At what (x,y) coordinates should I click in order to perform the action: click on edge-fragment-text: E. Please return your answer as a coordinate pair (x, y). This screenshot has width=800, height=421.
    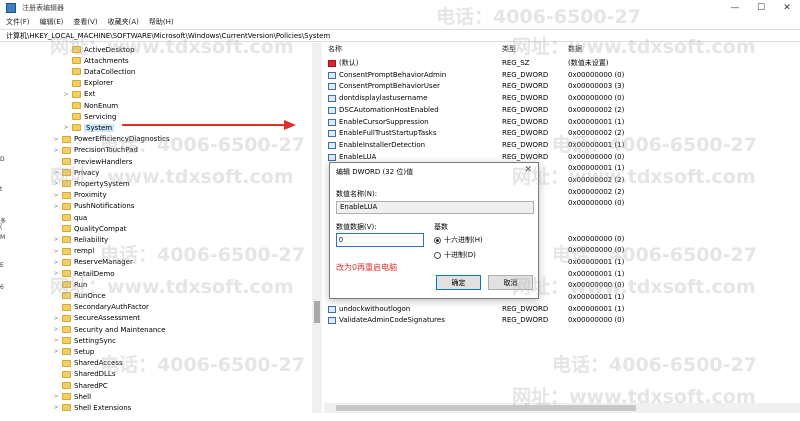
    Looking at the image, I should click on (2, 265).